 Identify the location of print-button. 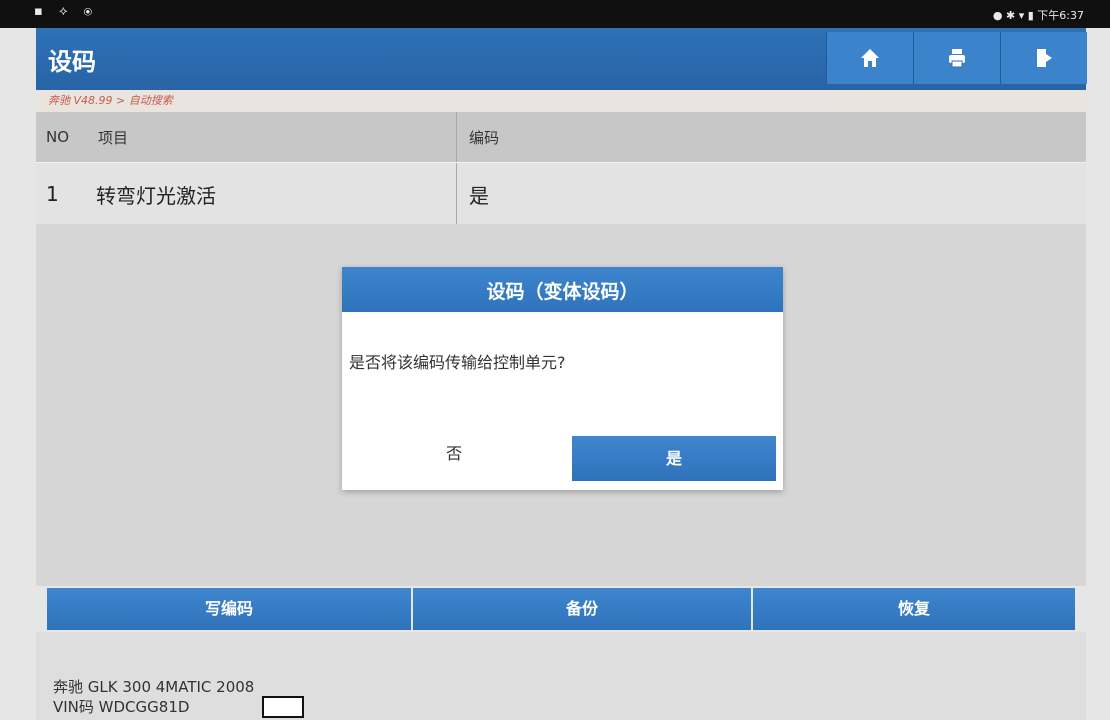
(956, 58).